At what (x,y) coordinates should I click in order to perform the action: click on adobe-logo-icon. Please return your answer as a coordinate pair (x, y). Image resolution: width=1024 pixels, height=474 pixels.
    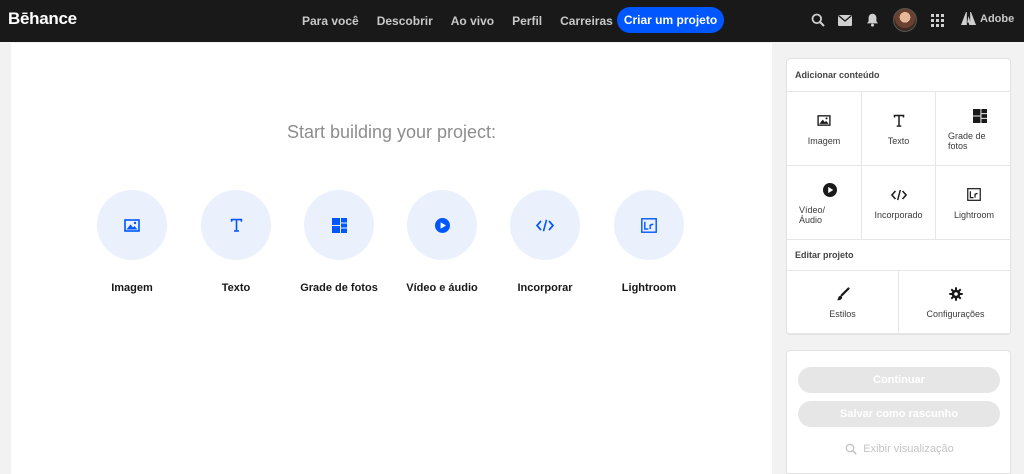
    Looking at the image, I should click on (968, 18).